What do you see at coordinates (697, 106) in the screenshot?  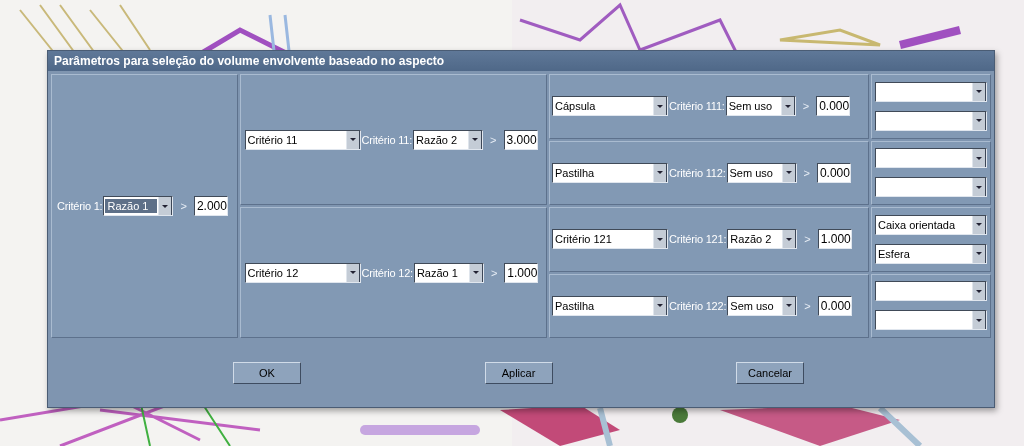 I see `criterion-label: Critério 111:` at bounding box center [697, 106].